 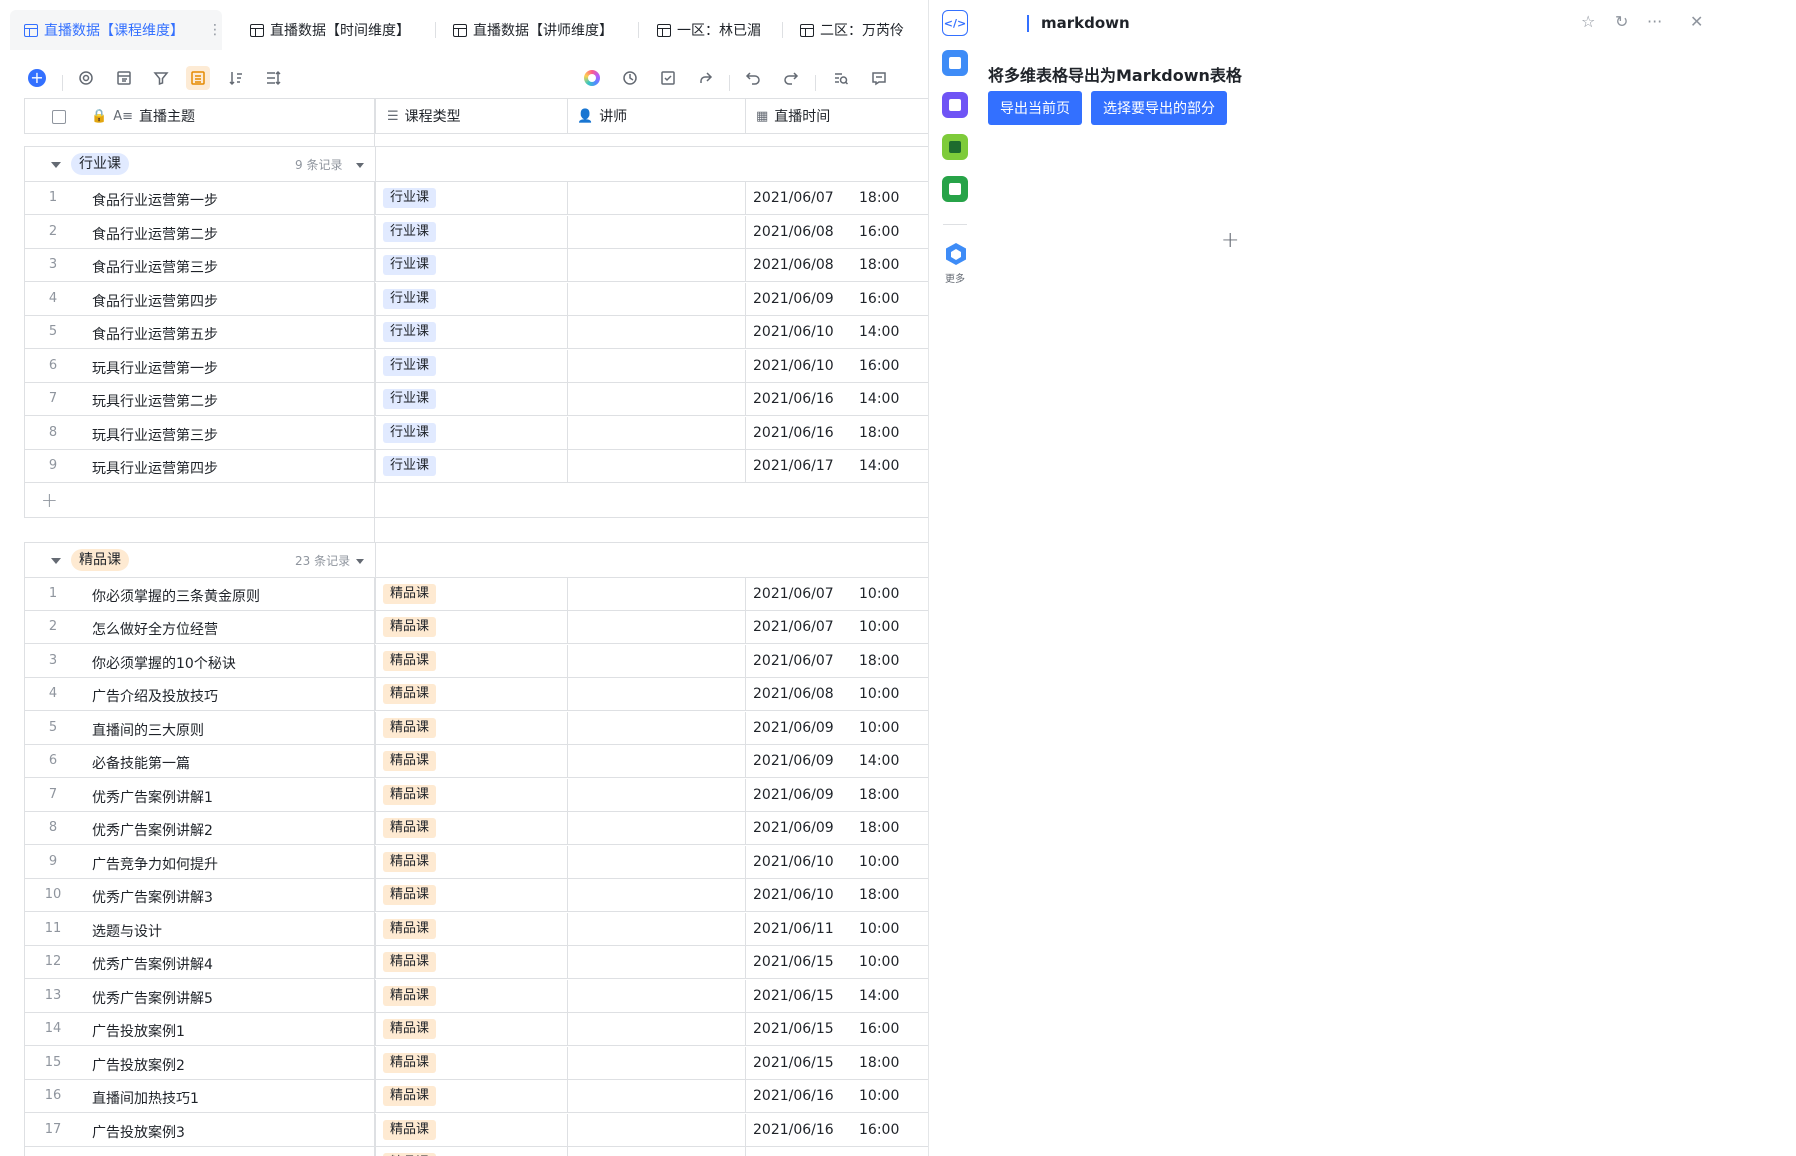 What do you see at coordinates (879, 78) in the screenshot?
I see `comment-icon` at bounding box center [879, 78].